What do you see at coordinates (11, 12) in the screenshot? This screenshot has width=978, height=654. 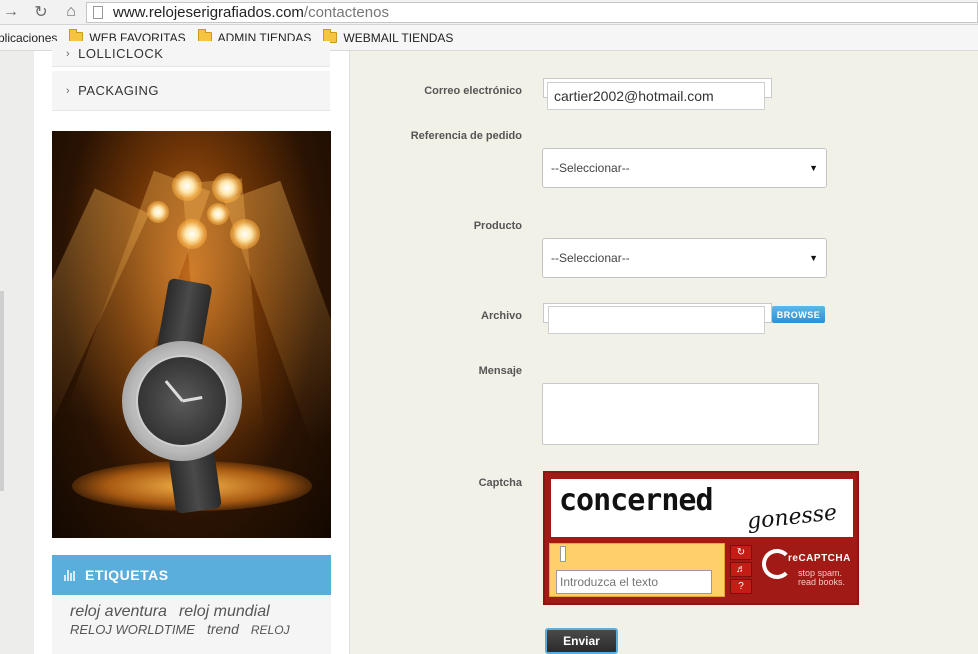 I see `back-icon: →` at bounding box center [11, 12].